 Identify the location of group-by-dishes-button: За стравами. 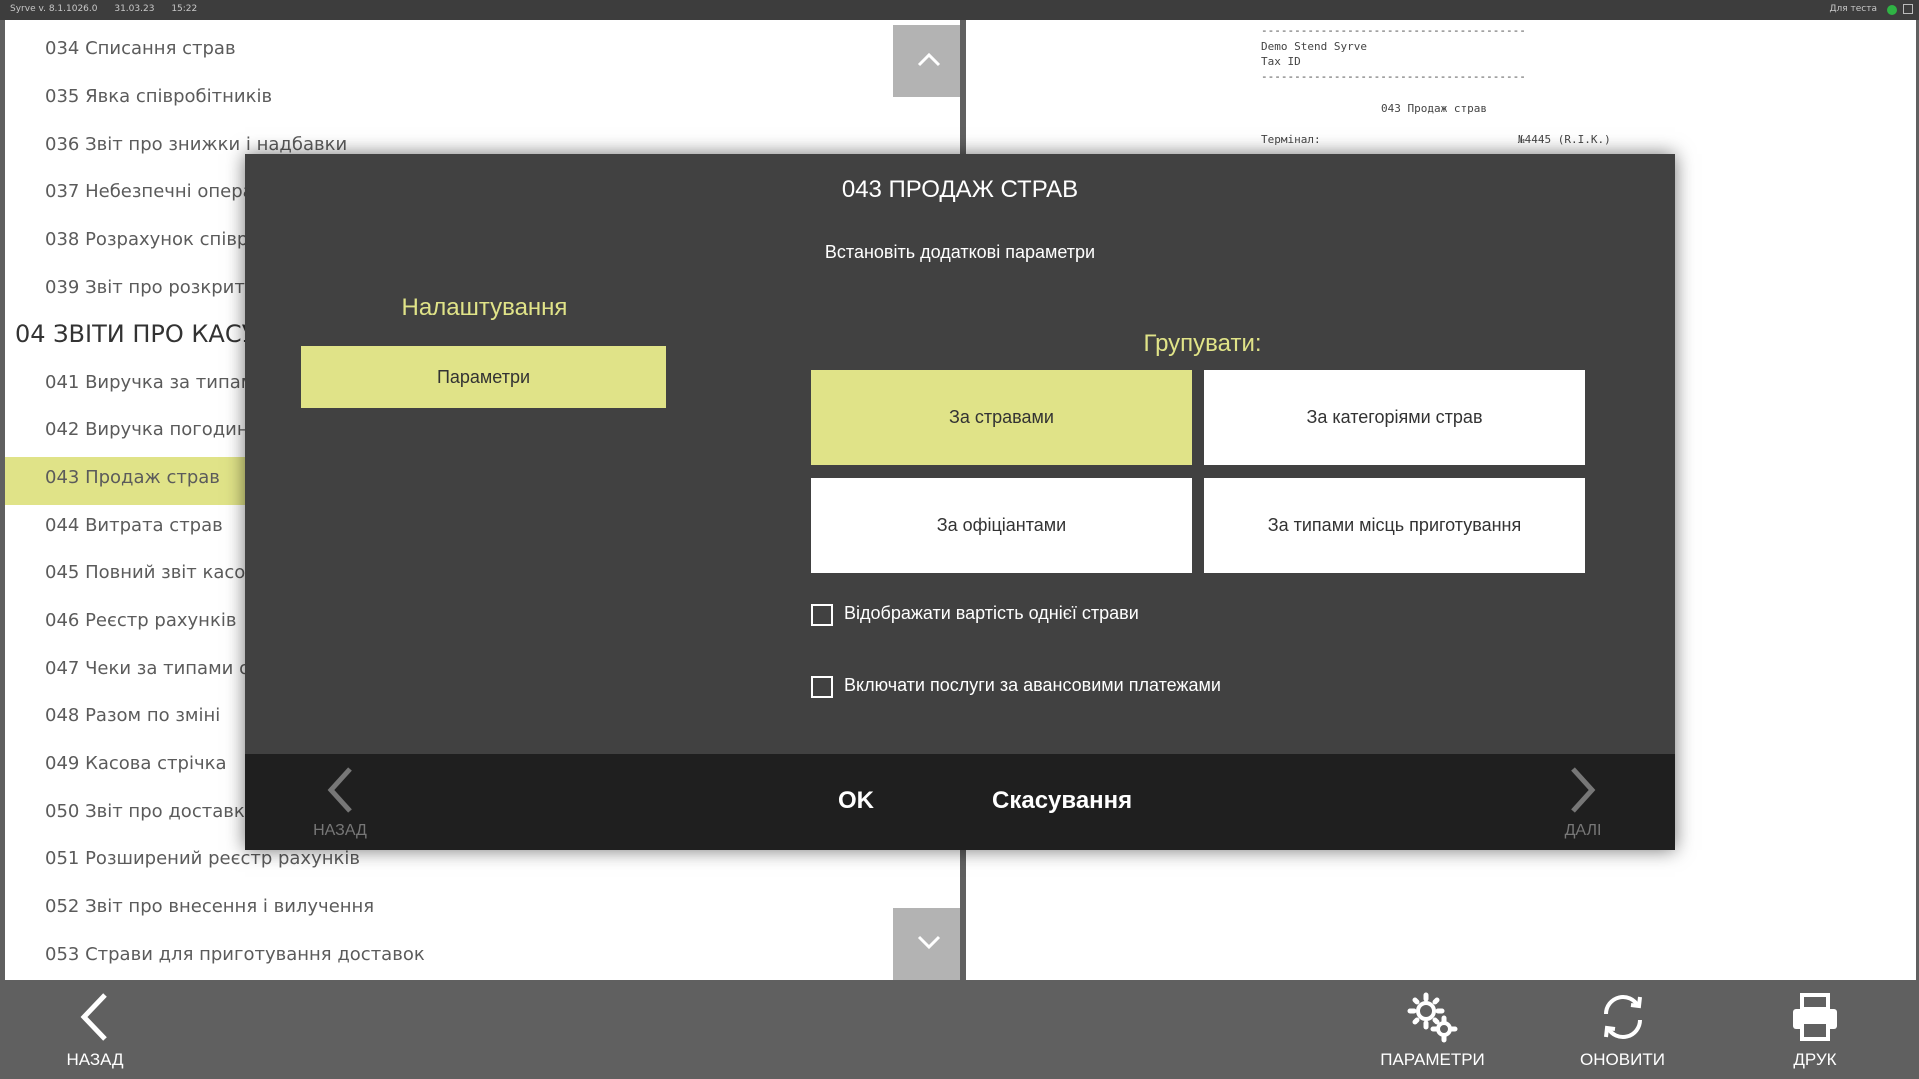
(1001, 417).